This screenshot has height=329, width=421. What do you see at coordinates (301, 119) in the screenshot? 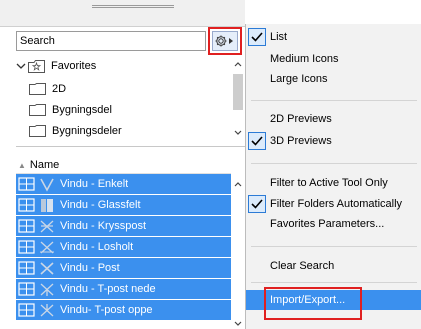
I see `menu-item-label: 2D Previews` at bounding box center [301, 119].